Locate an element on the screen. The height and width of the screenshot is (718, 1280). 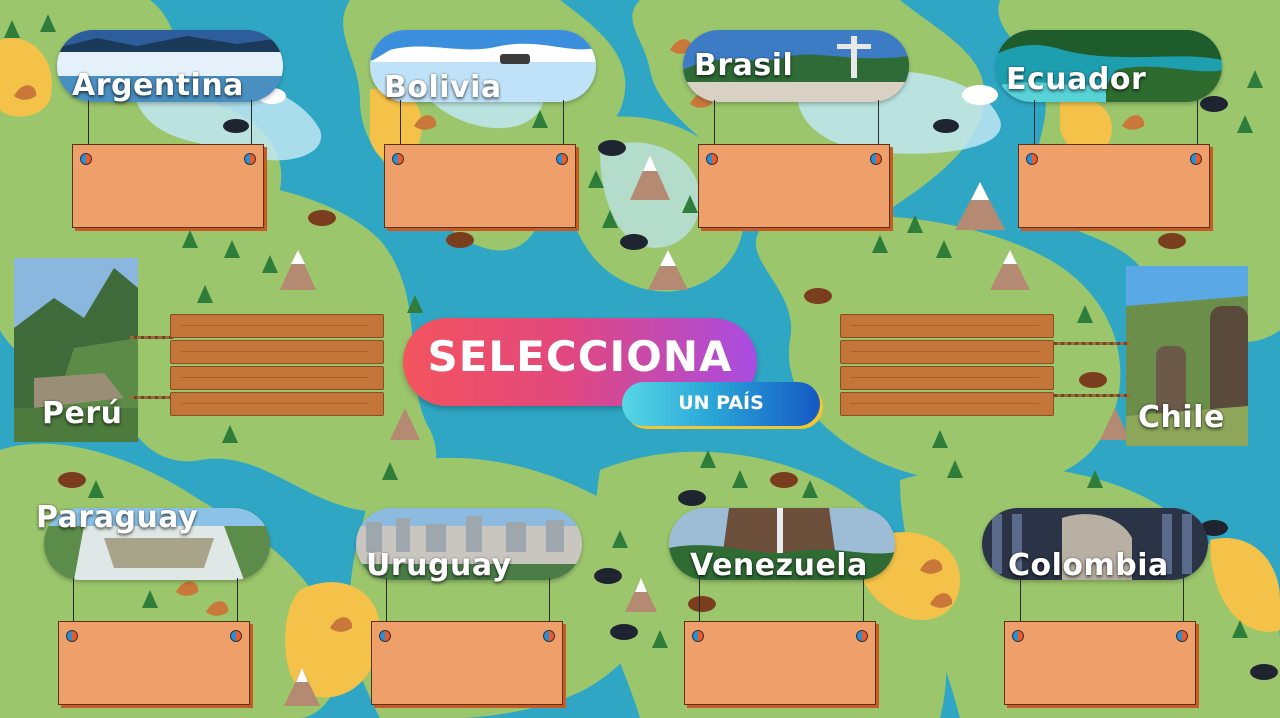
subtitle-text: UN PAÍS is located at coordinates (721, 403).